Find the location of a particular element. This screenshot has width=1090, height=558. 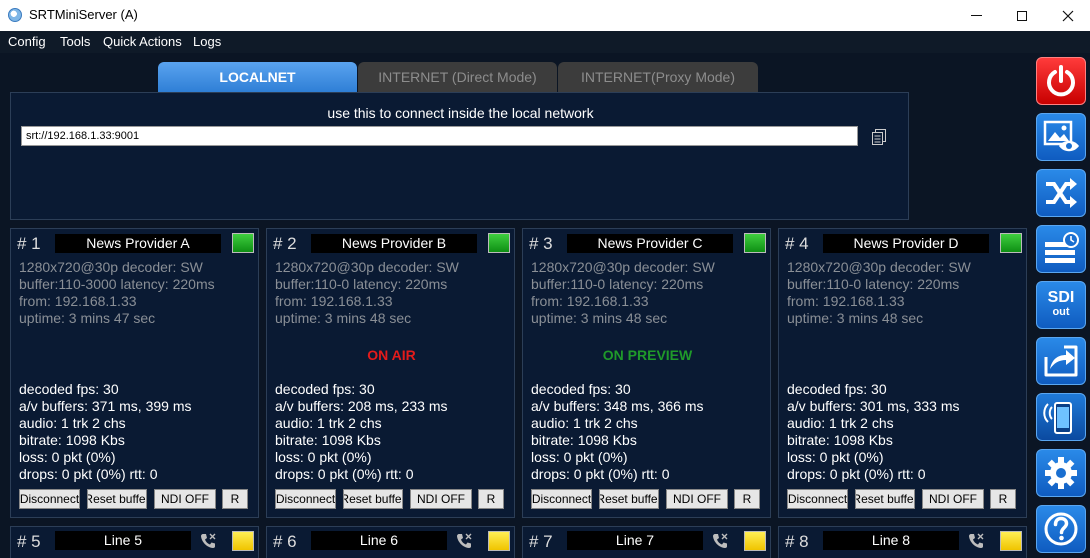

tab-internet-direct: INTERNET (Direct Mode) is located at coordinates (457, 77).